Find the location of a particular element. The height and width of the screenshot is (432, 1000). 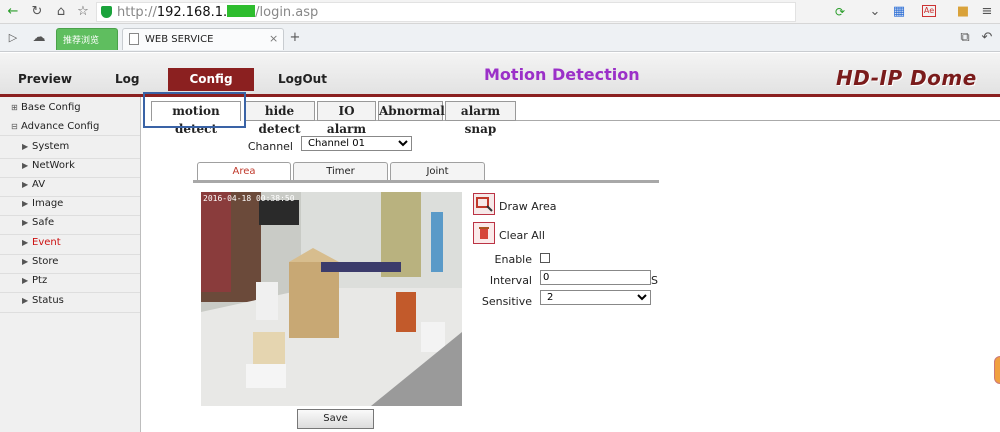

nav-preview: Preview is located at coordinates (45, 79).